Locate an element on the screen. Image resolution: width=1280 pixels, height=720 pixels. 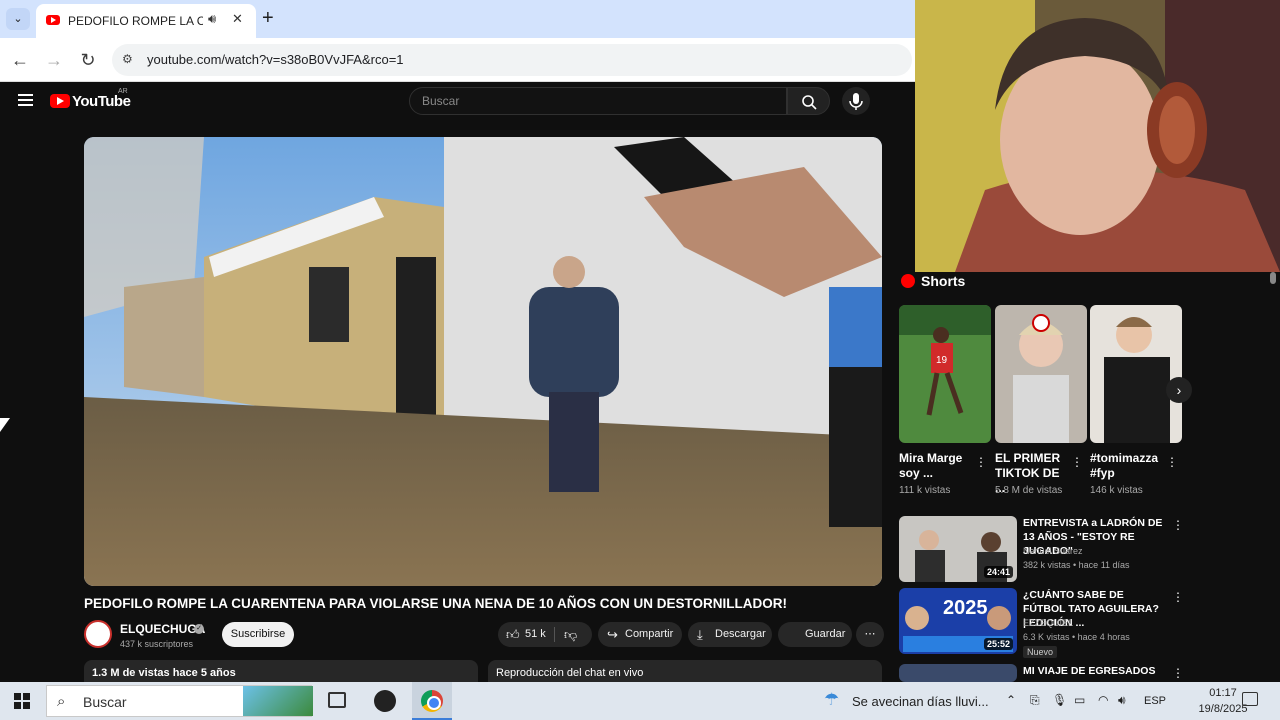
microphone-icon: 🎙︎ is located at coordinates (1059, 700).